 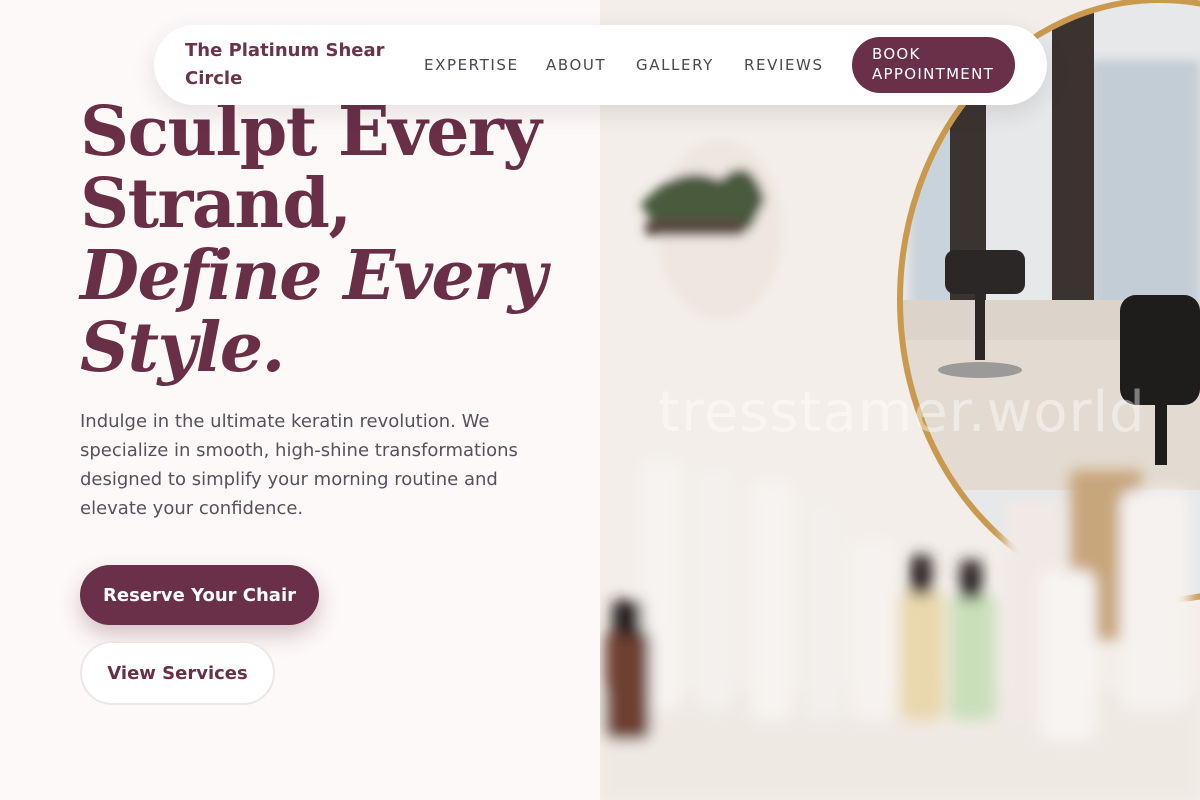 I want to click on nav-link-gallery: GALLERY, so click(x=675, y=65).